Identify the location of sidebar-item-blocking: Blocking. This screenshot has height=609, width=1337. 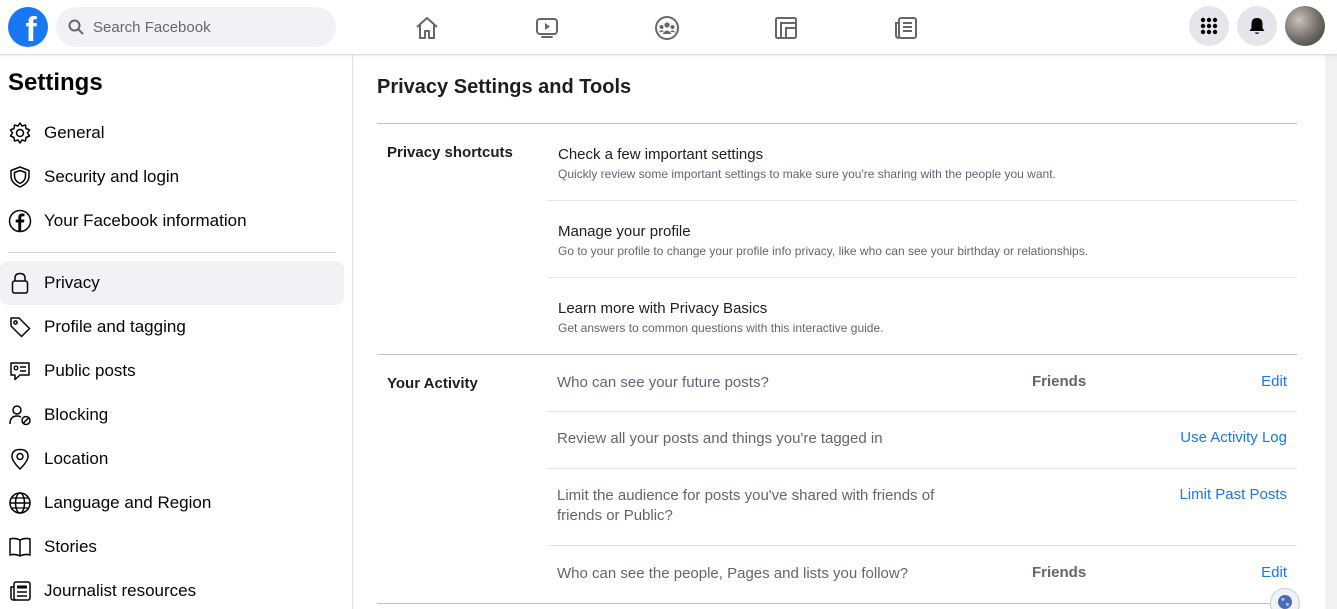
(172, 415).